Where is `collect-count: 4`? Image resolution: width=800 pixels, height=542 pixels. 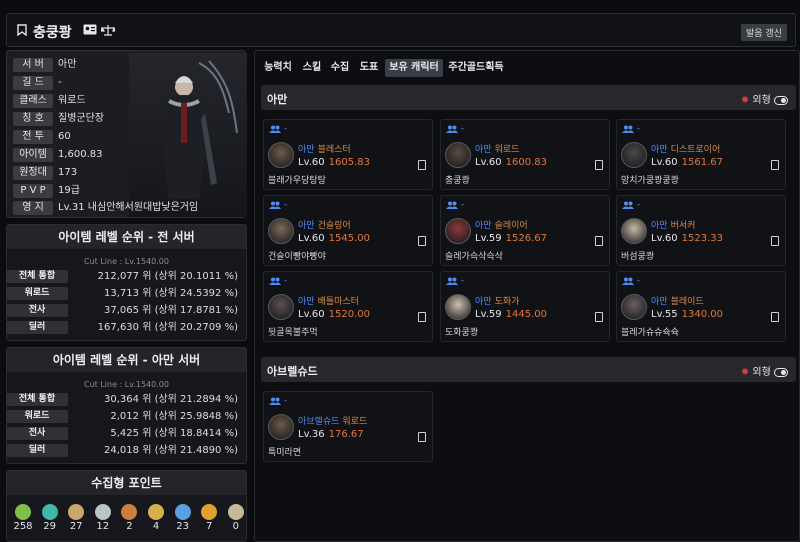 collect-count: 4 is located at coordinates (156, 526).